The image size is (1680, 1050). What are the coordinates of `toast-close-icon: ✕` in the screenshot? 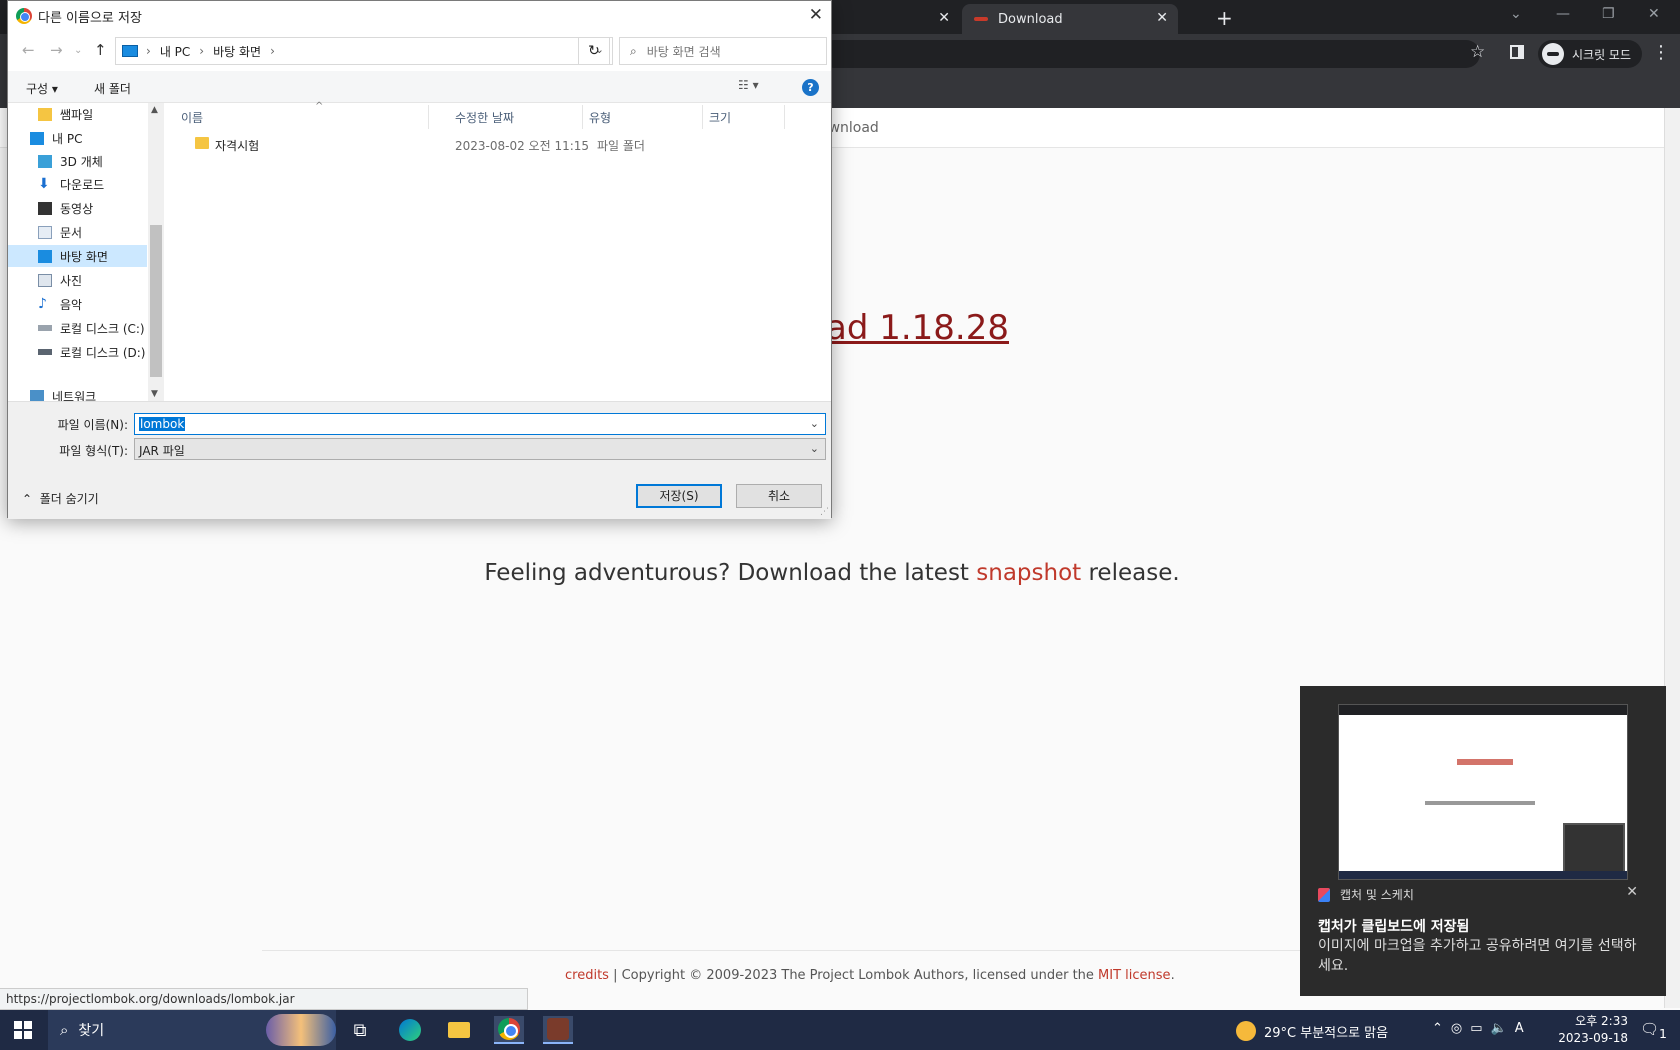 It's located at (1632, 892).